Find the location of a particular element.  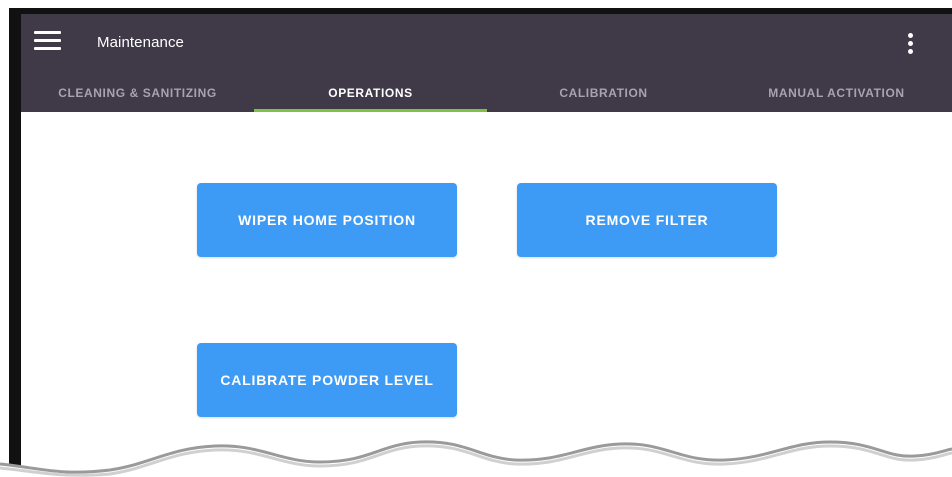

tab-calibration: CALIBRATION is located at coordinates (603, 94).